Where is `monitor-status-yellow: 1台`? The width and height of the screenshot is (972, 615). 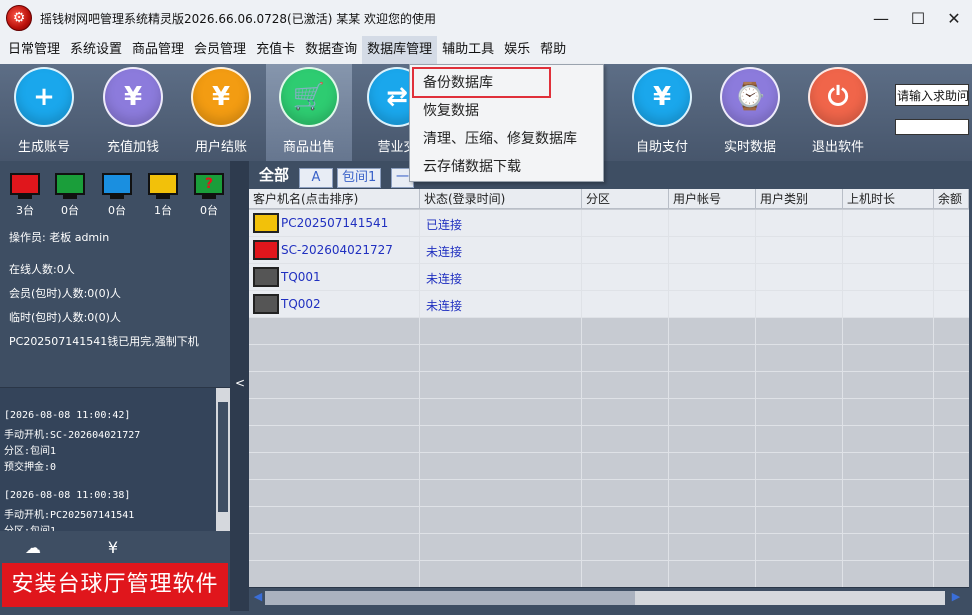 monitor-status-yellow: 1台 is located at coordinates (163, 195).